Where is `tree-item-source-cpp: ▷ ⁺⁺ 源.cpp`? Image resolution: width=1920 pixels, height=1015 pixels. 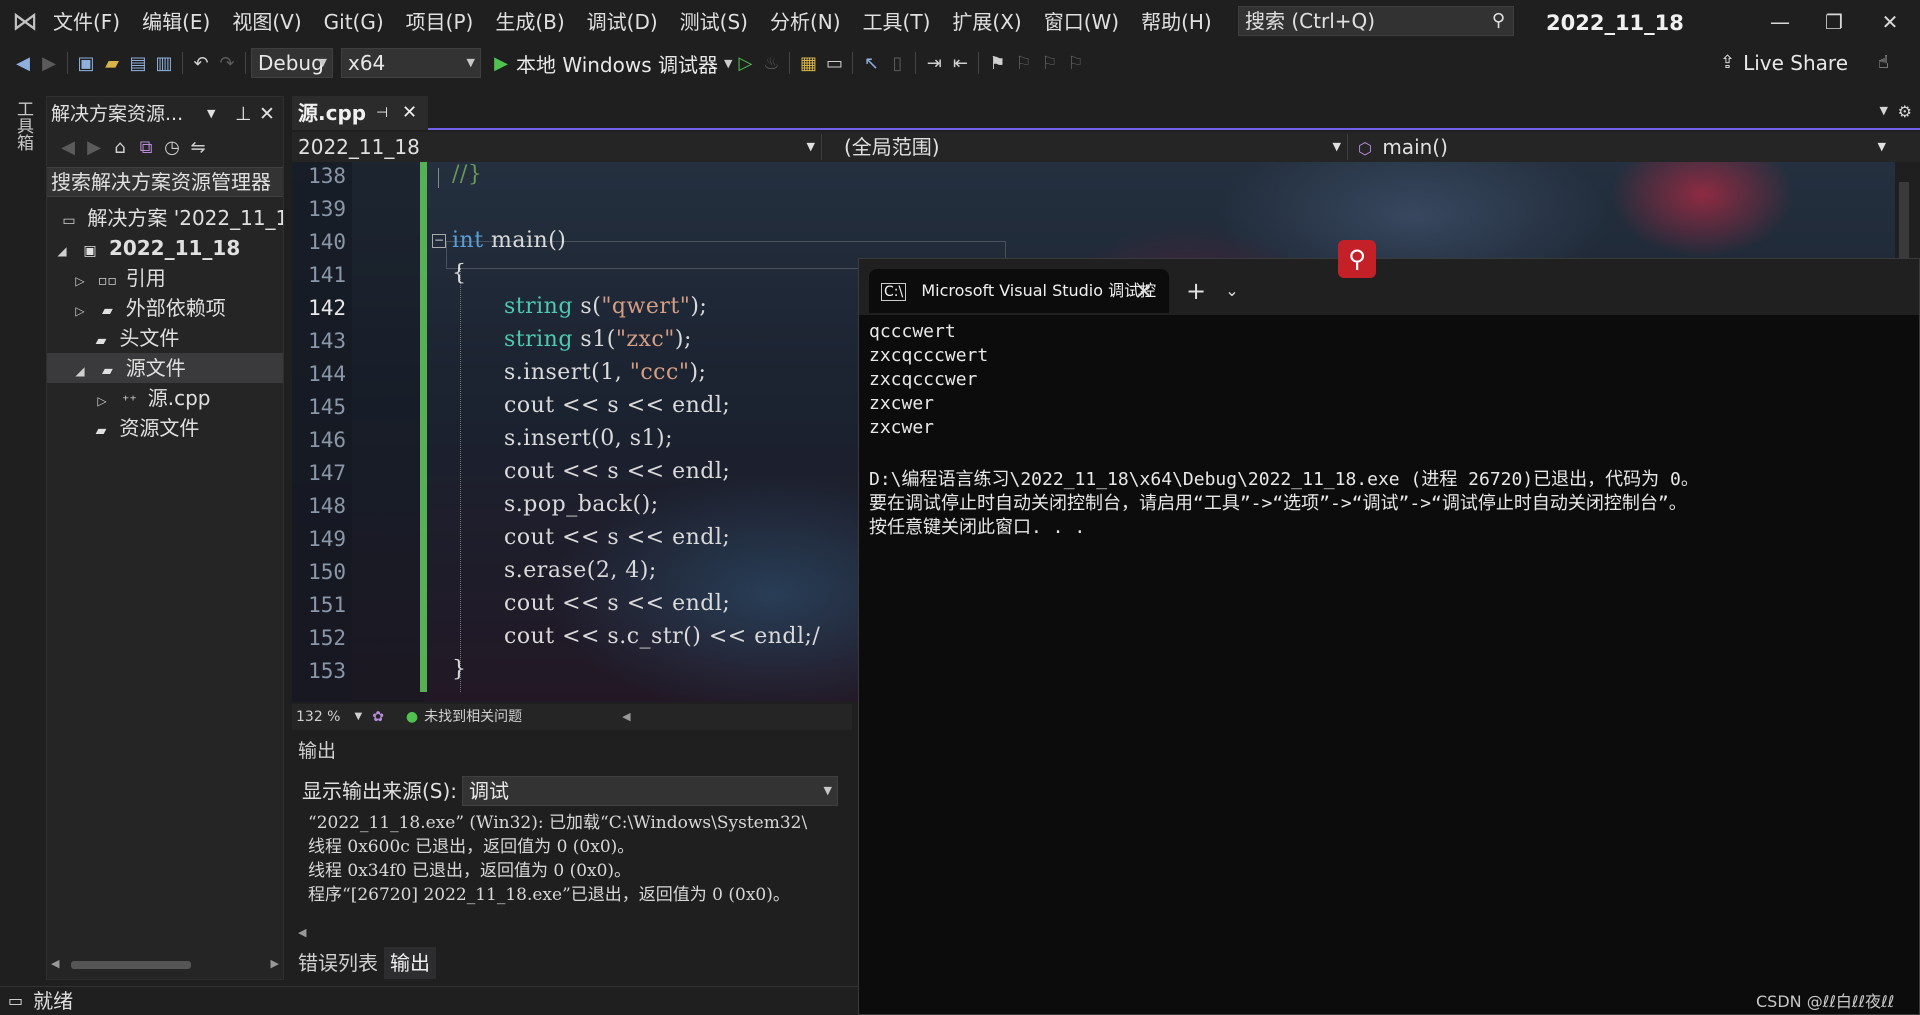
tree-item-source-cpp: ▷ ⁺⁺ 源.cpp is located at coordinates (165, 398).